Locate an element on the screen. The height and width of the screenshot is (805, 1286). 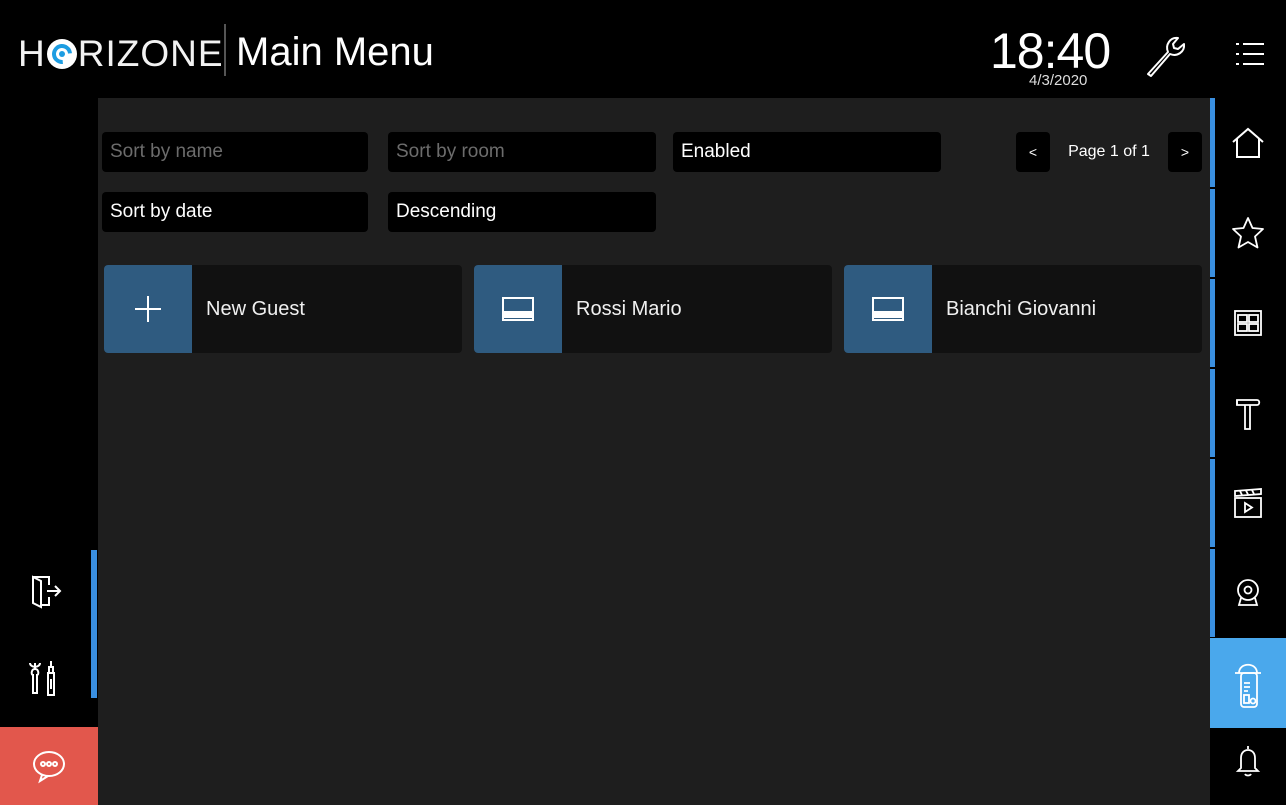
card-label: Rossi Mario is located at coordinates (629, 308).